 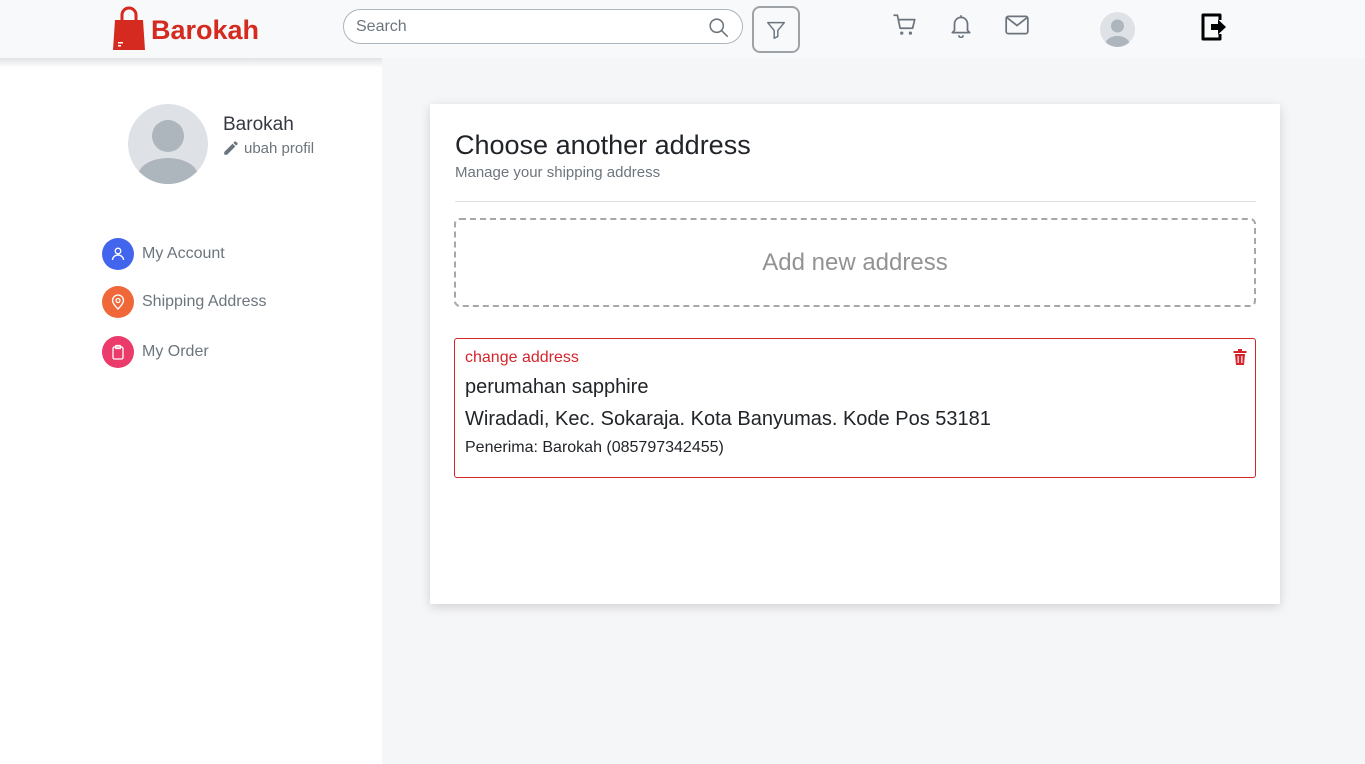 What do you see at coordinates (258, 124) in the screenshot?
I see `profile-name: Barokah` at bounding box center [258, 124].